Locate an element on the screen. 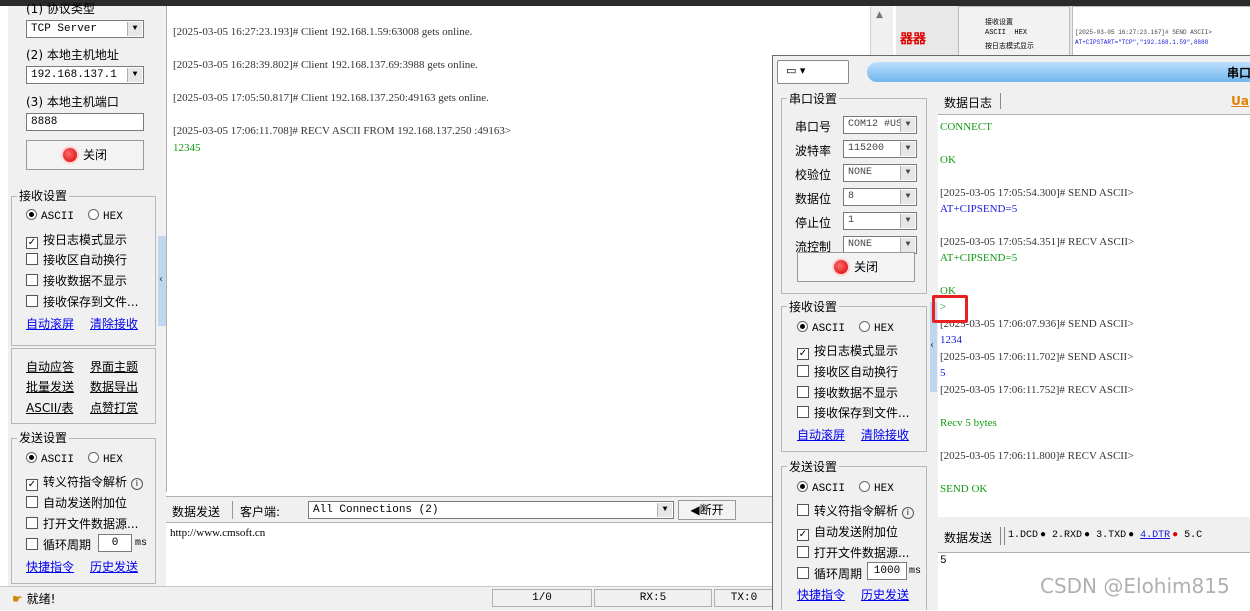 The image size is (1250, 611). host-port-input: 8888 is located at coordinates (85, 122).